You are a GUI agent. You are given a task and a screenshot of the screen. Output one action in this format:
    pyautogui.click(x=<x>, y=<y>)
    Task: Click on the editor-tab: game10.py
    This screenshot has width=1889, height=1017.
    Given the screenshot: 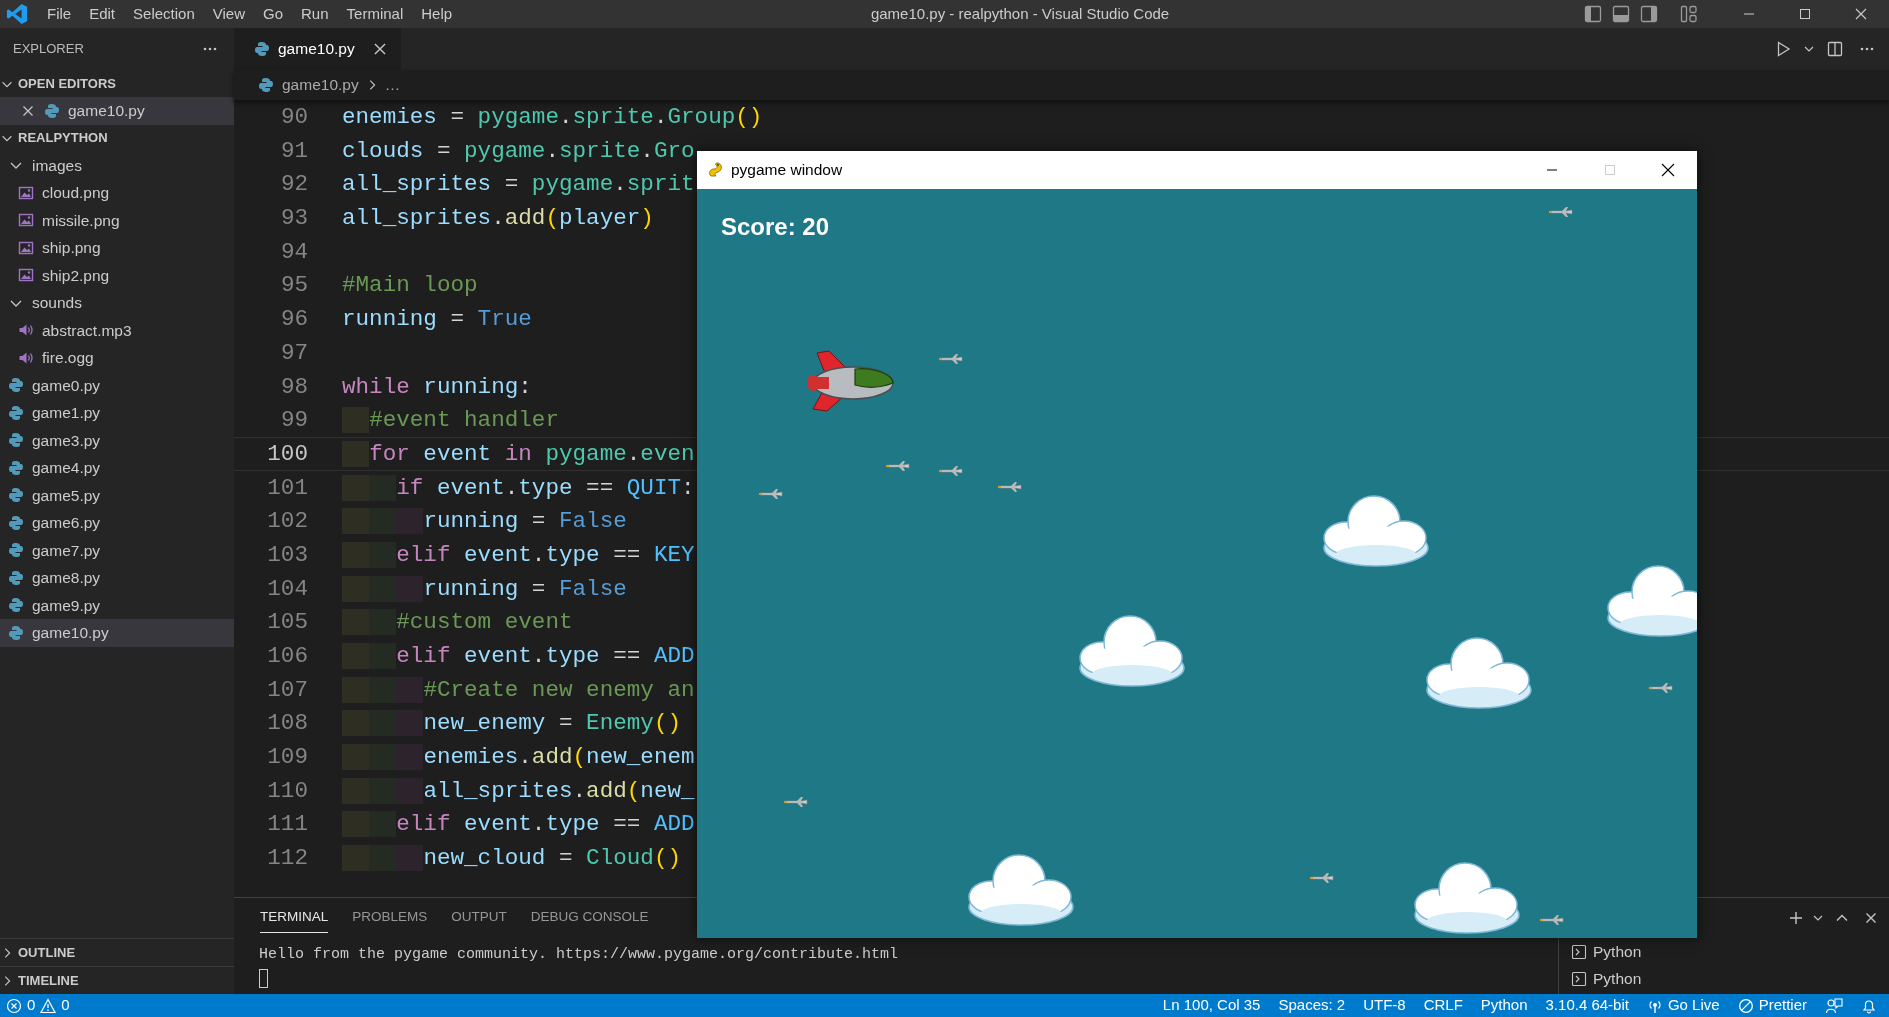 What is the action you would take?
    pyautogui.click(x=317, y=49)
    